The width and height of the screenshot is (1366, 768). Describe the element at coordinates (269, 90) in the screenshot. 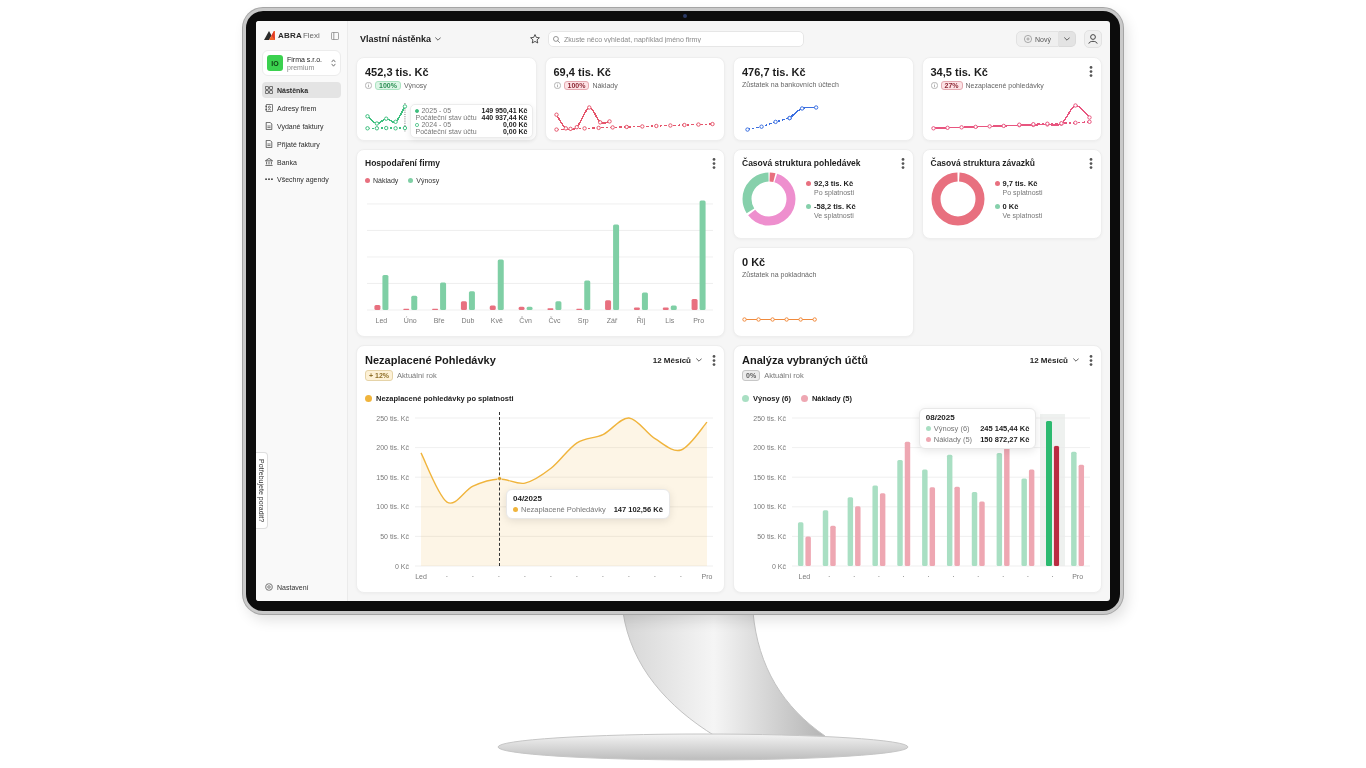

I see `grid-icon` at that location.